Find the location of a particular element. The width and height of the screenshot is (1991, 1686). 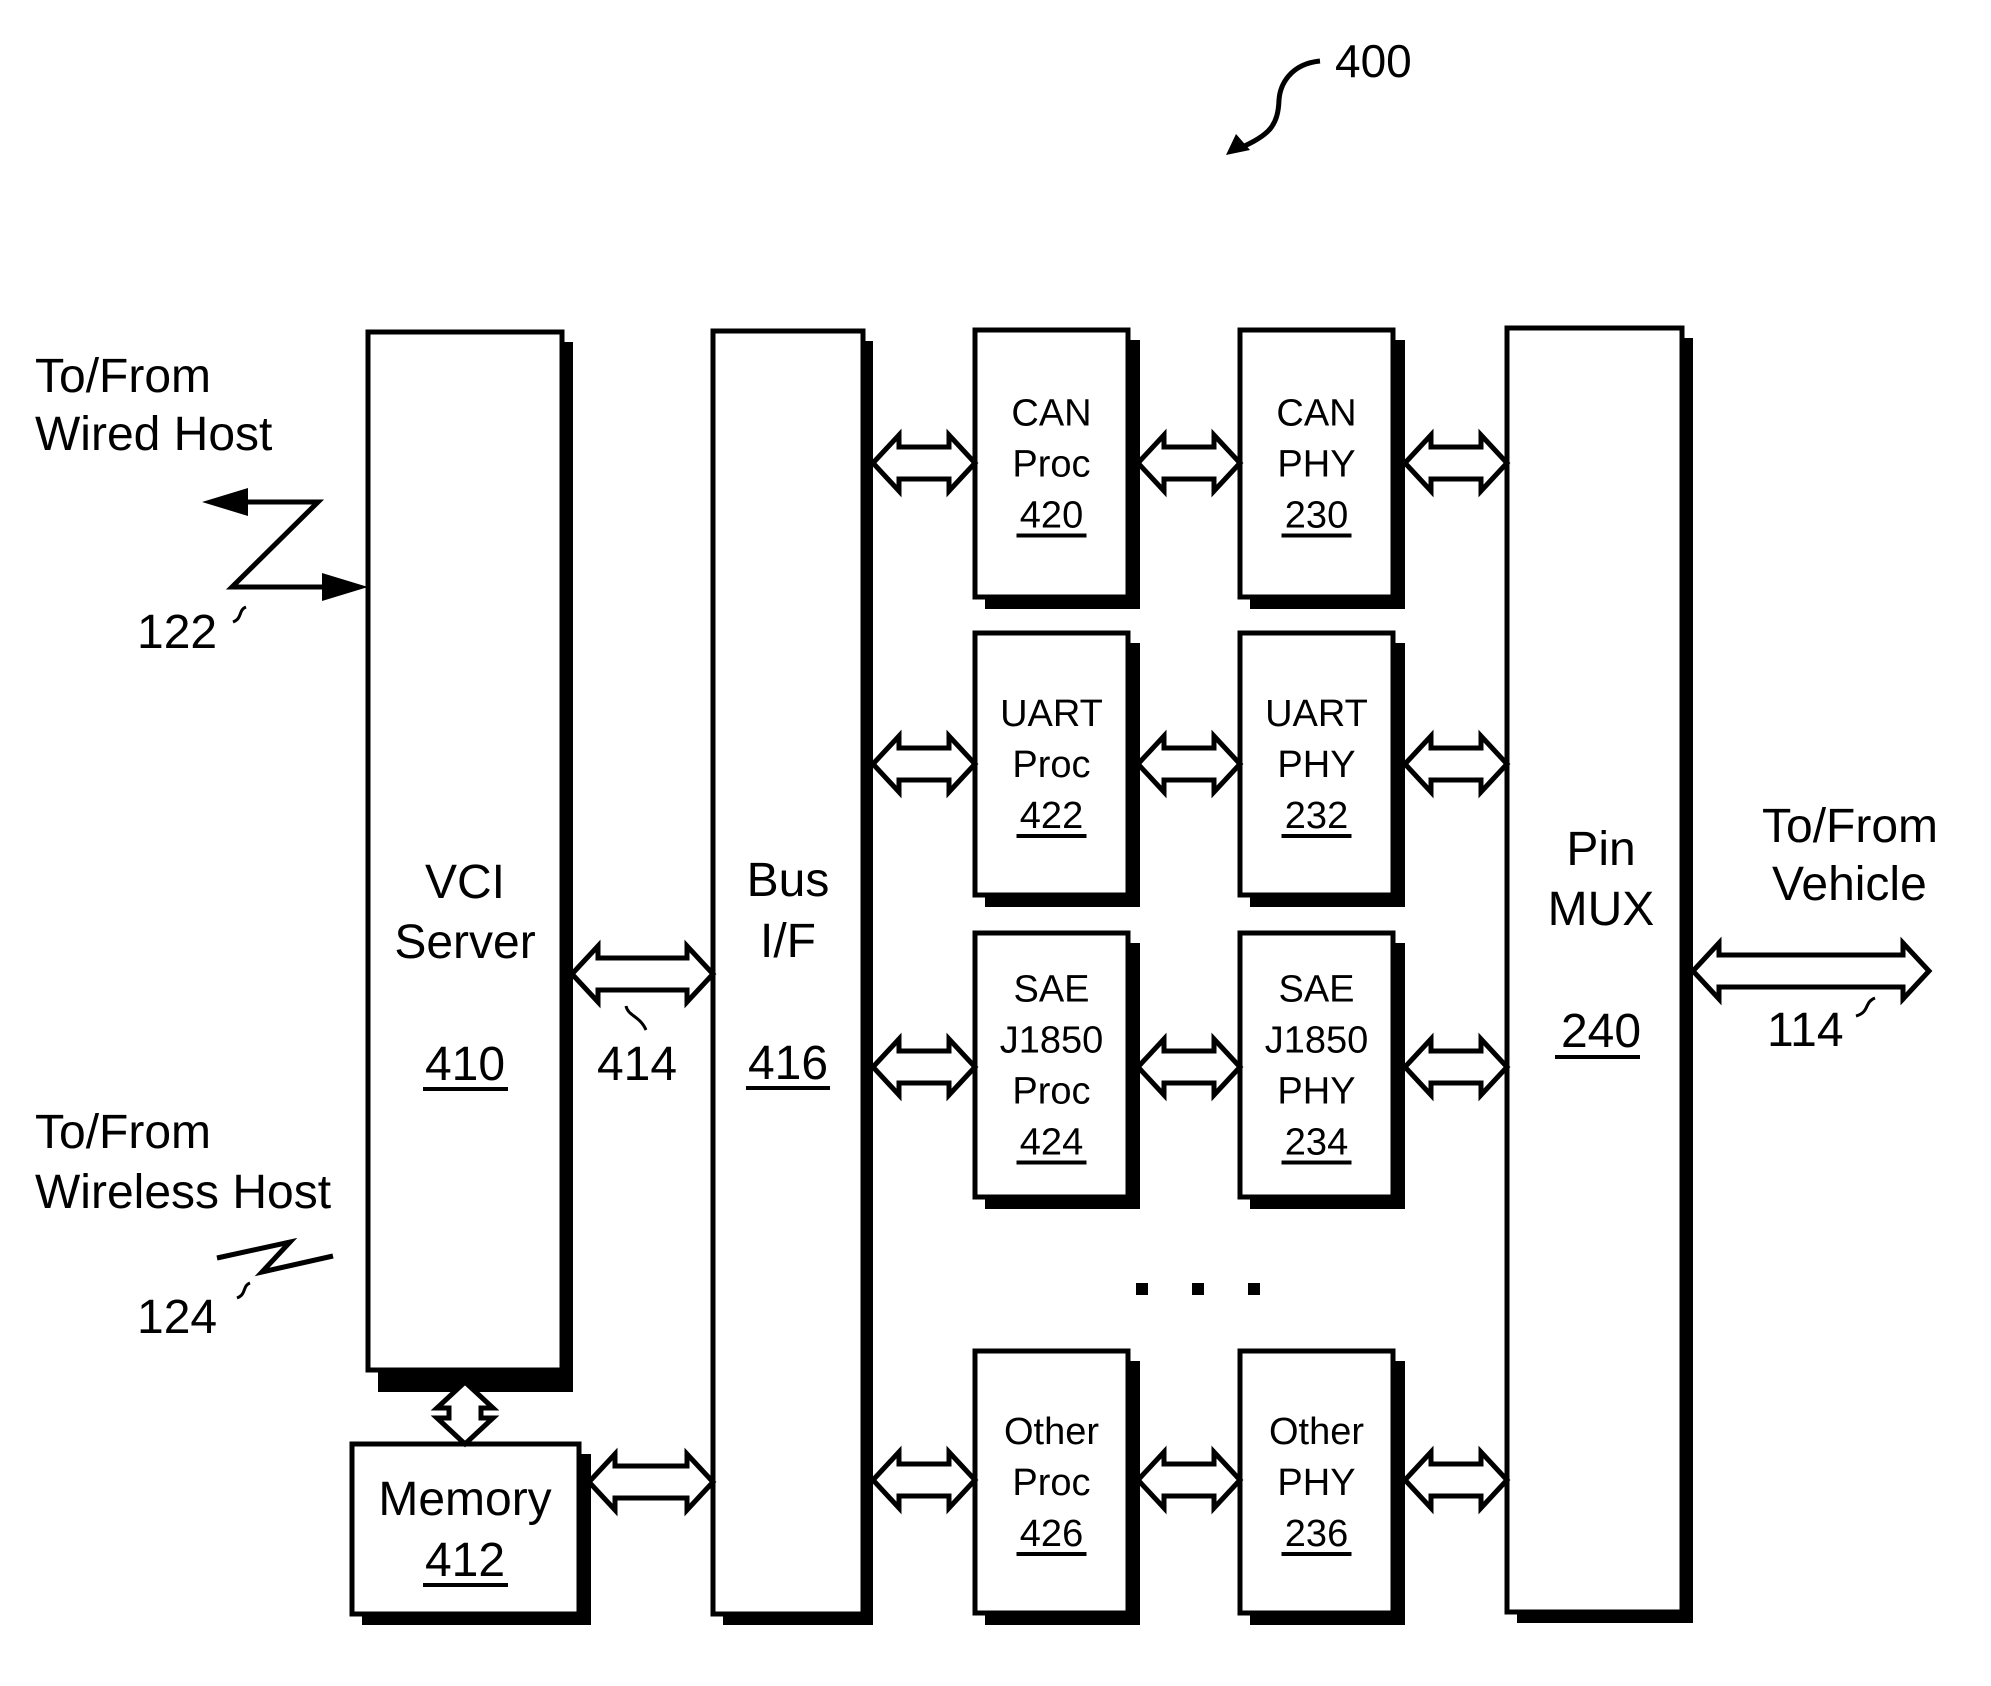

proc-422-block: UART Proc 422 is located at coordinates (1056, 768).